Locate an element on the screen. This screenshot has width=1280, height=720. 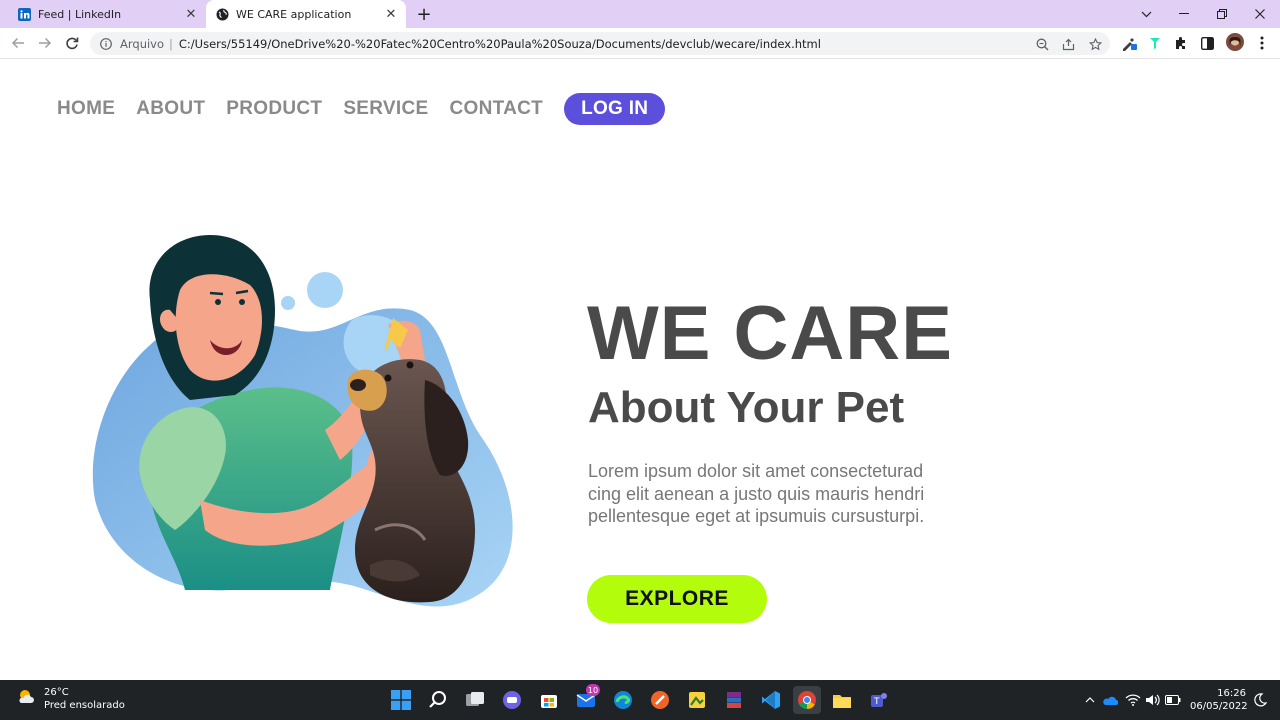
restore-icon is located at coordinates (1222, 14).